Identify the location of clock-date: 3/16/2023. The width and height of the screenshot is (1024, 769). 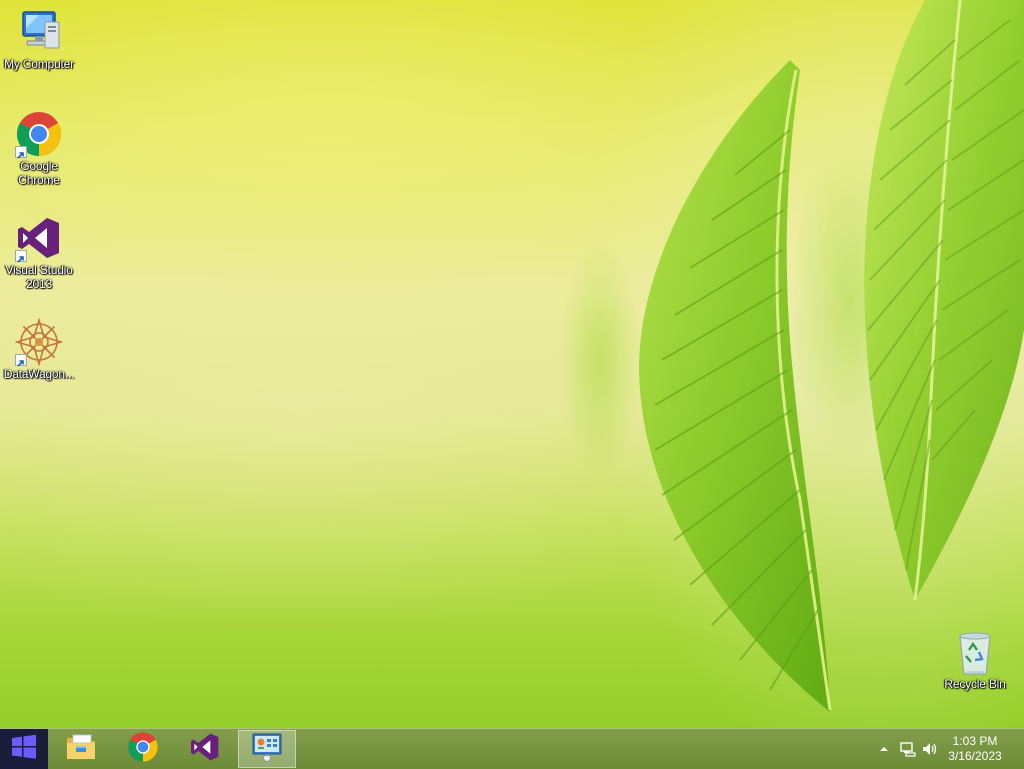
(975, 756).